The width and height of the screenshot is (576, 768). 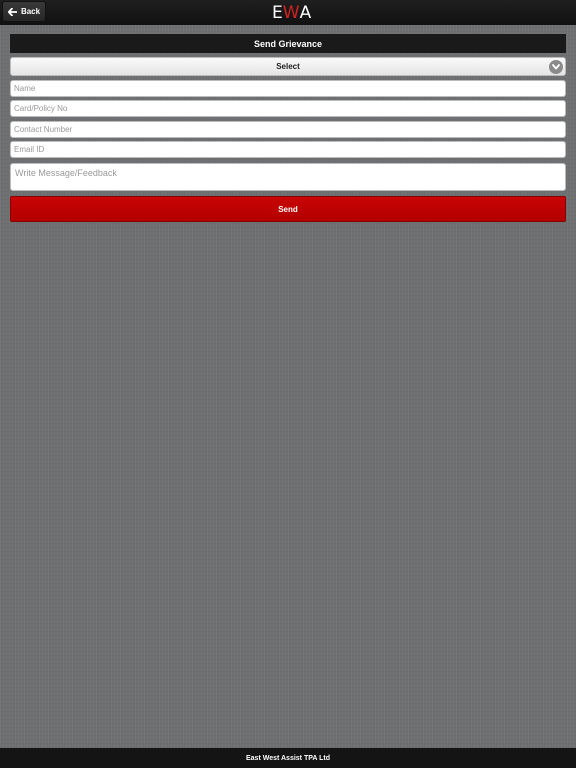 I want to click on chevron-down-icon, so click(x=556, y=67).